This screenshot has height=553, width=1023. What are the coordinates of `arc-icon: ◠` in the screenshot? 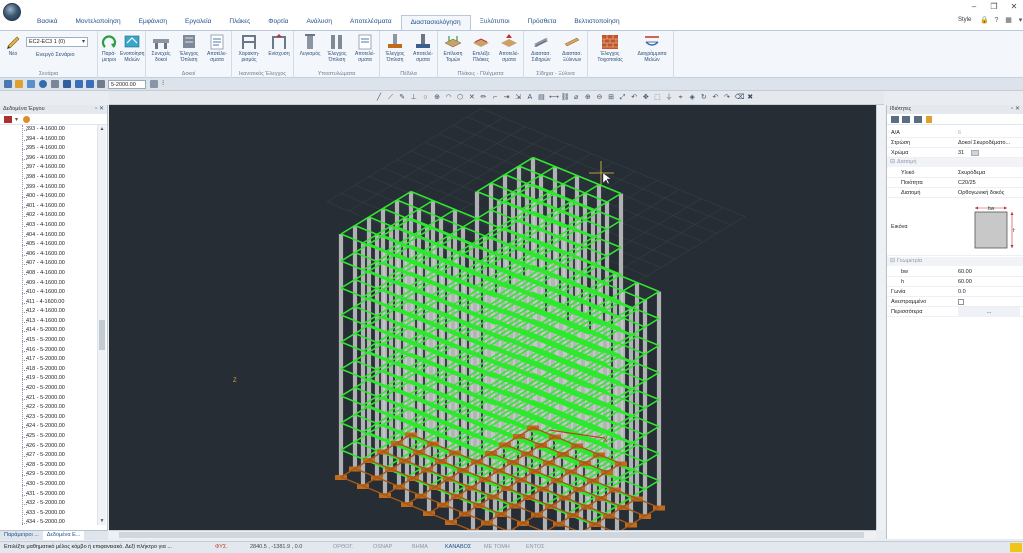 It's located at (449, 98).